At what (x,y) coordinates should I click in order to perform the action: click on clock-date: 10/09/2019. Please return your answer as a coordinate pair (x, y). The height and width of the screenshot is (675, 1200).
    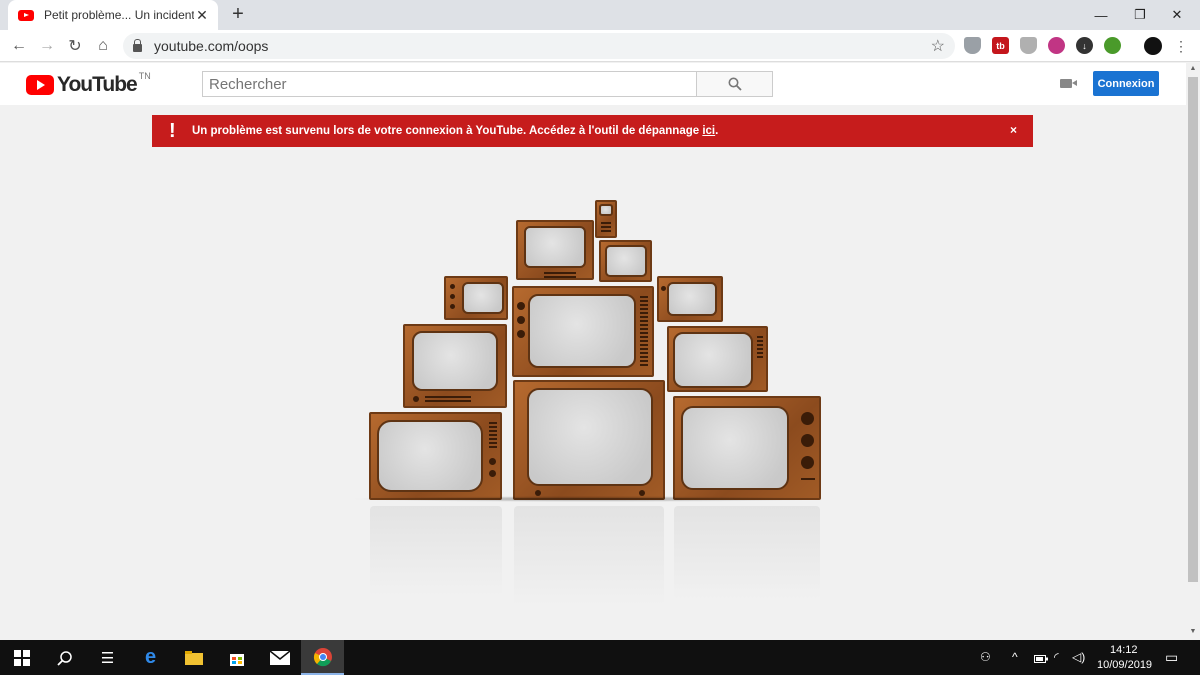
    Looking at the image, I should click on (1124, 665).